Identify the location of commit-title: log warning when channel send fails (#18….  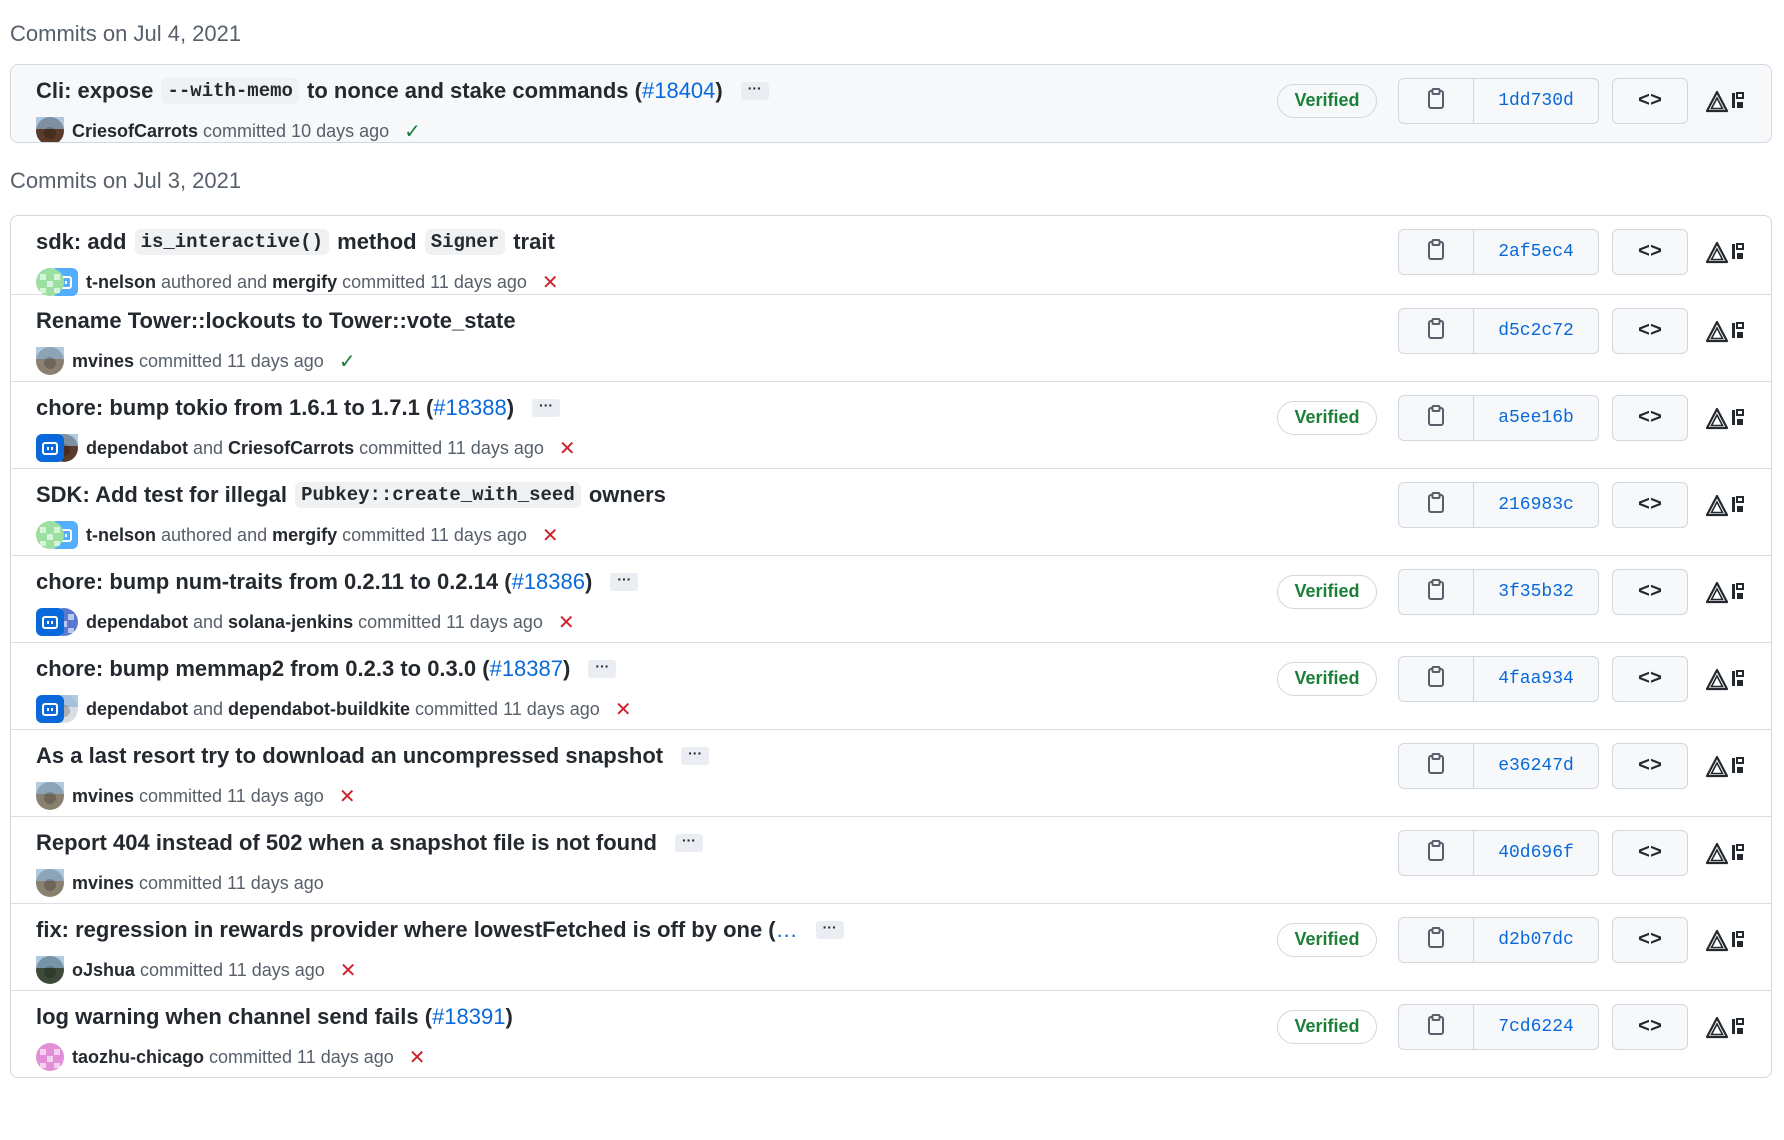
(274, 1017).